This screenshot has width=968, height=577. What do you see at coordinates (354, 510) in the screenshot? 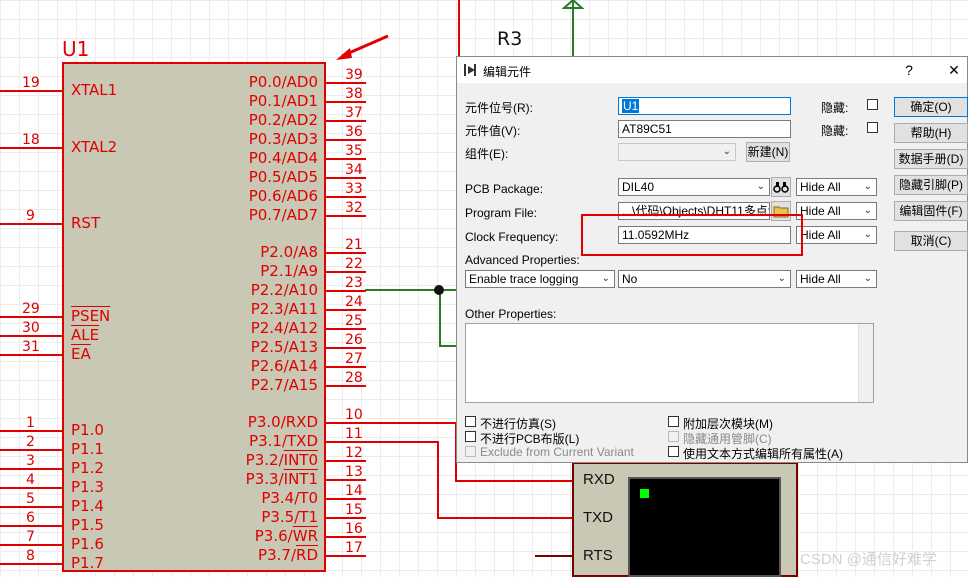
I see `pin-number: 15` at bounding box center [354, 510].